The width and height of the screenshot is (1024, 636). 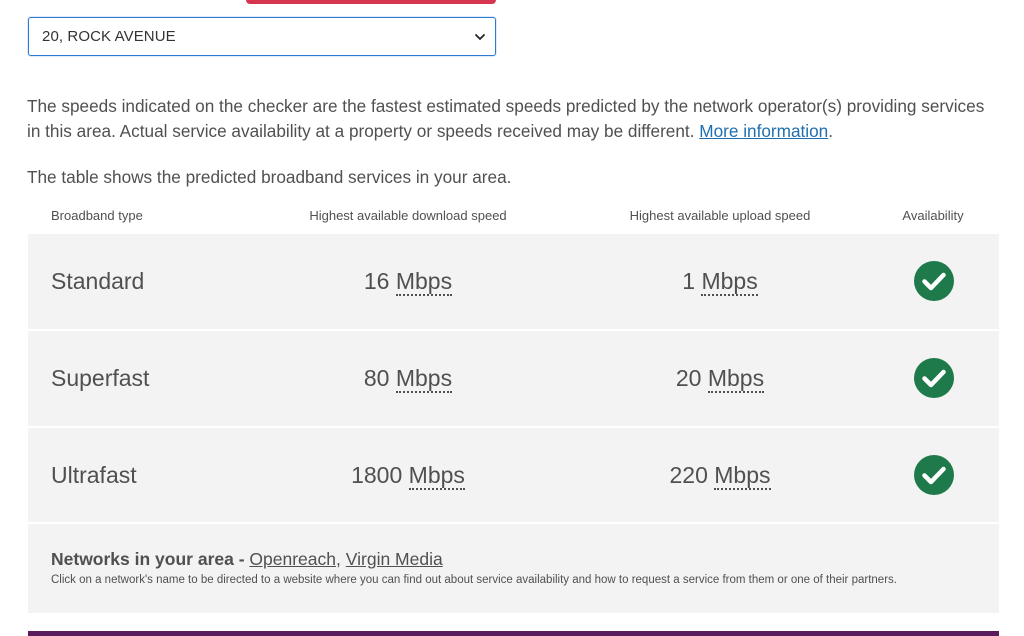 I want to click on upload-value: 1, so click(x=689, y=281).